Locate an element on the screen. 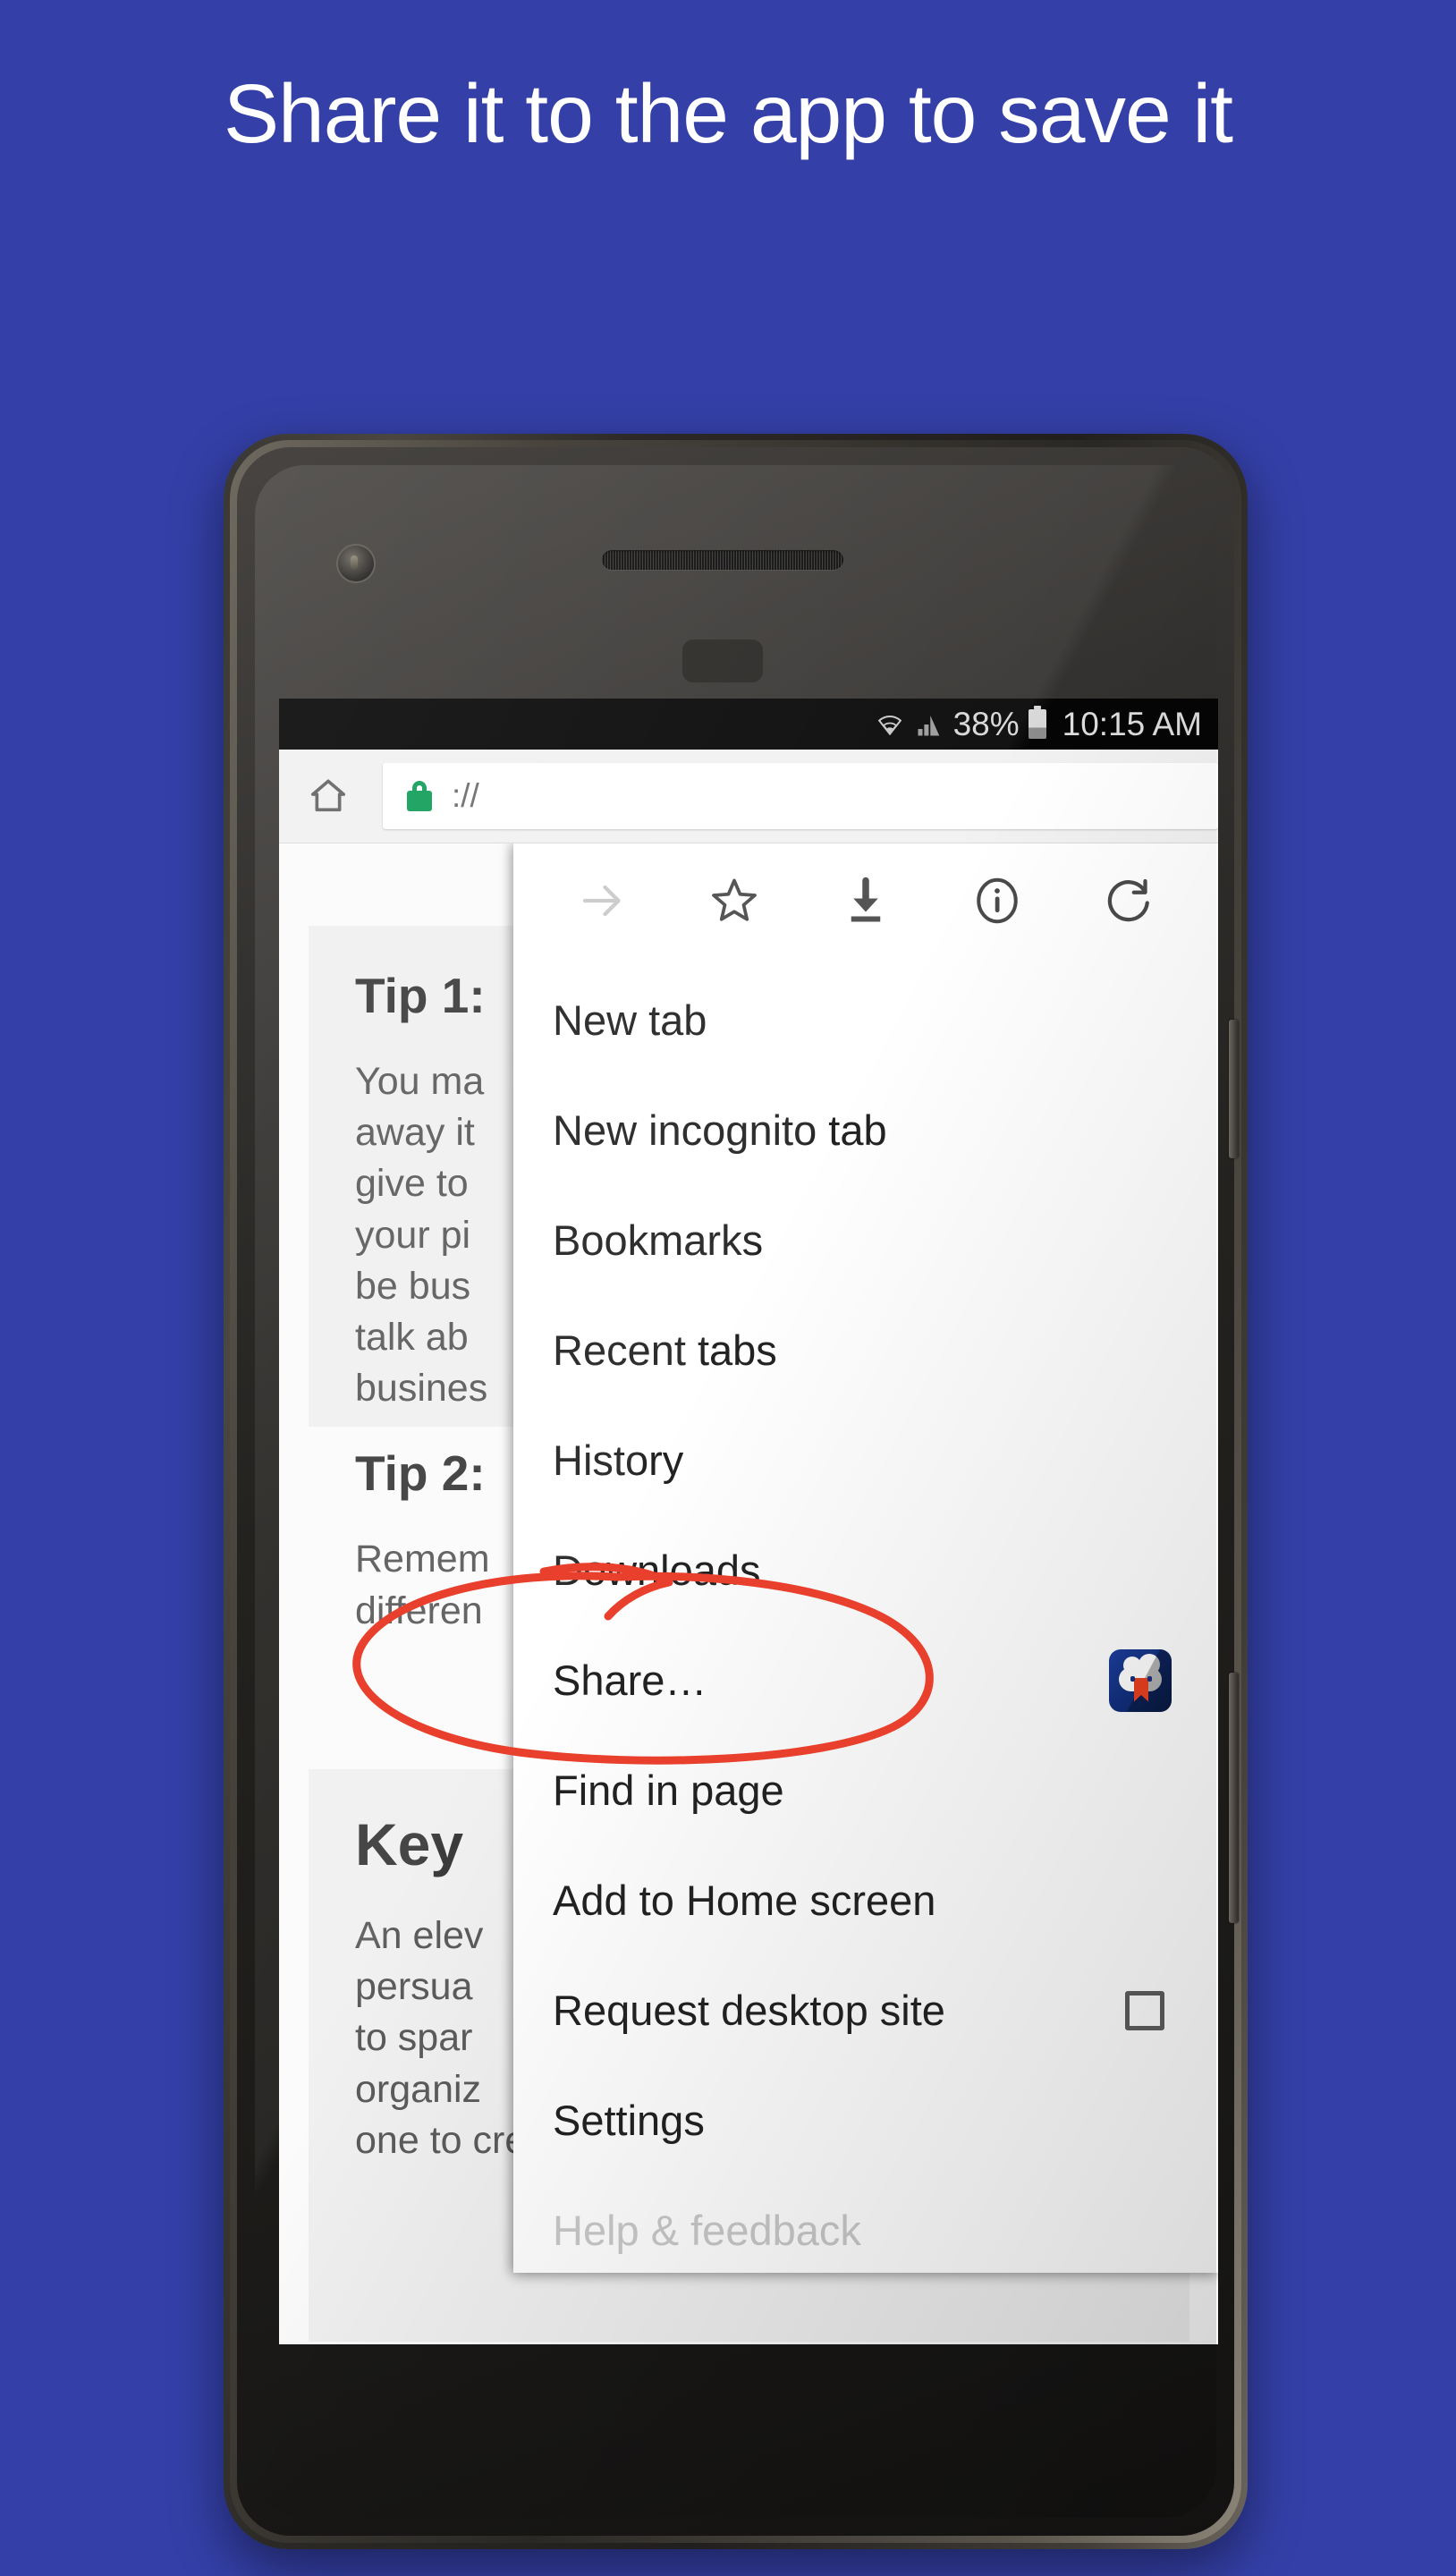 The width and height of the screenshot is (1456, 2576). menu-item-label: Settings is located at coordinates (629, 2120).